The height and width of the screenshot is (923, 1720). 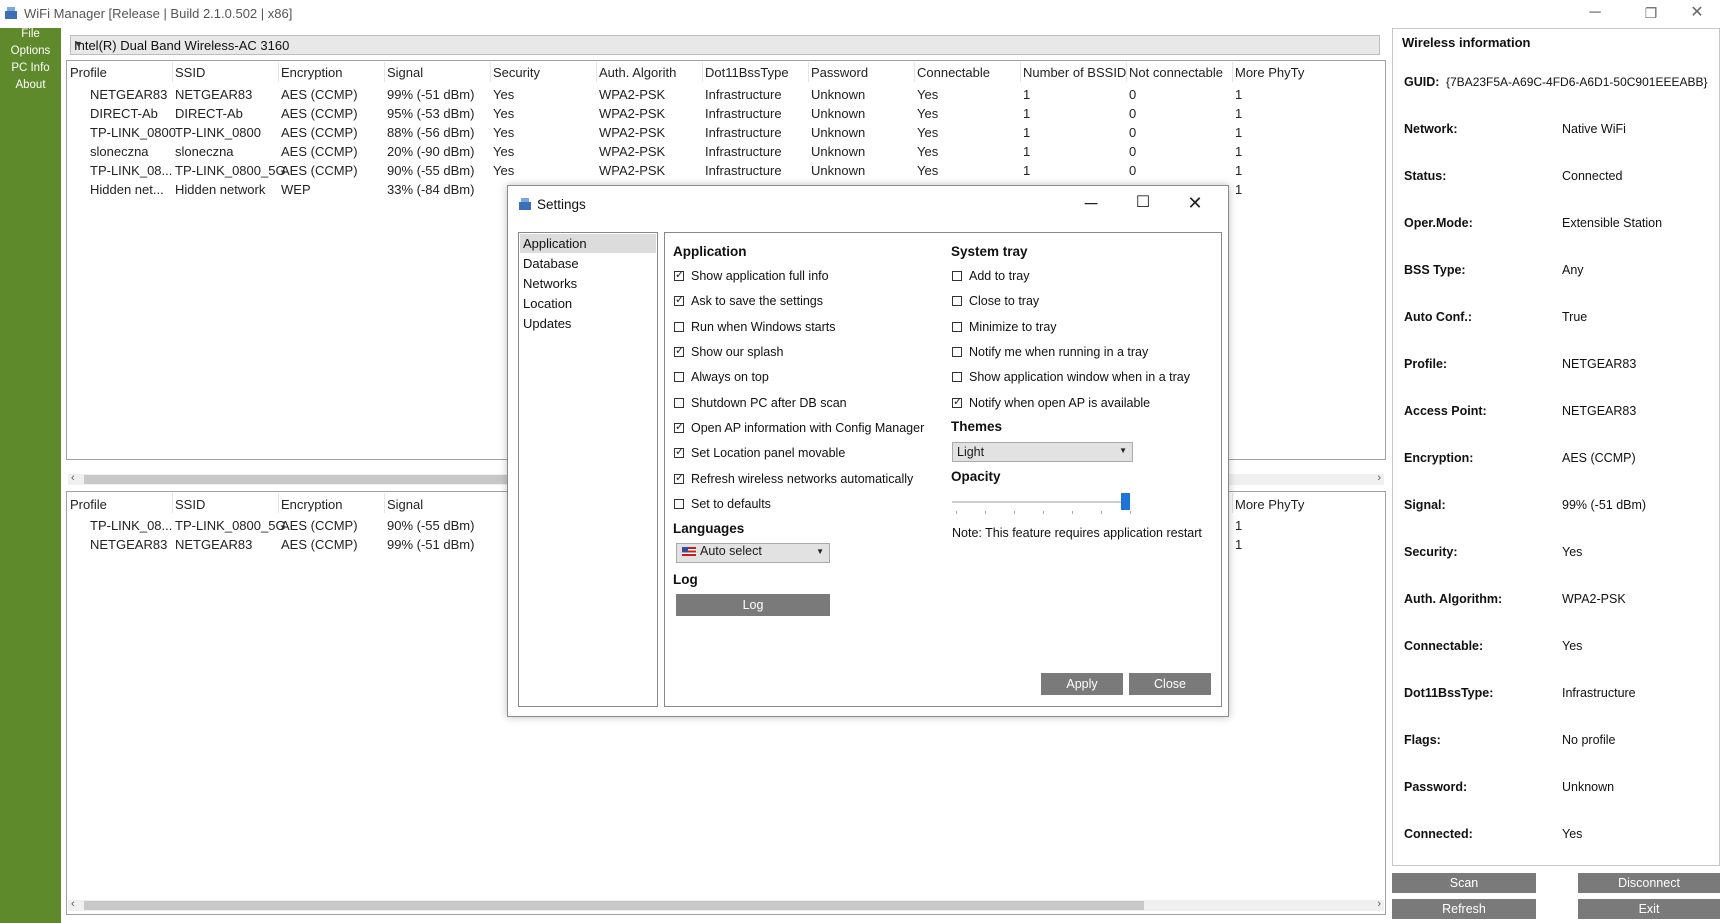 I want to click on apply-button: Apply, so click(x=1082, y=684).